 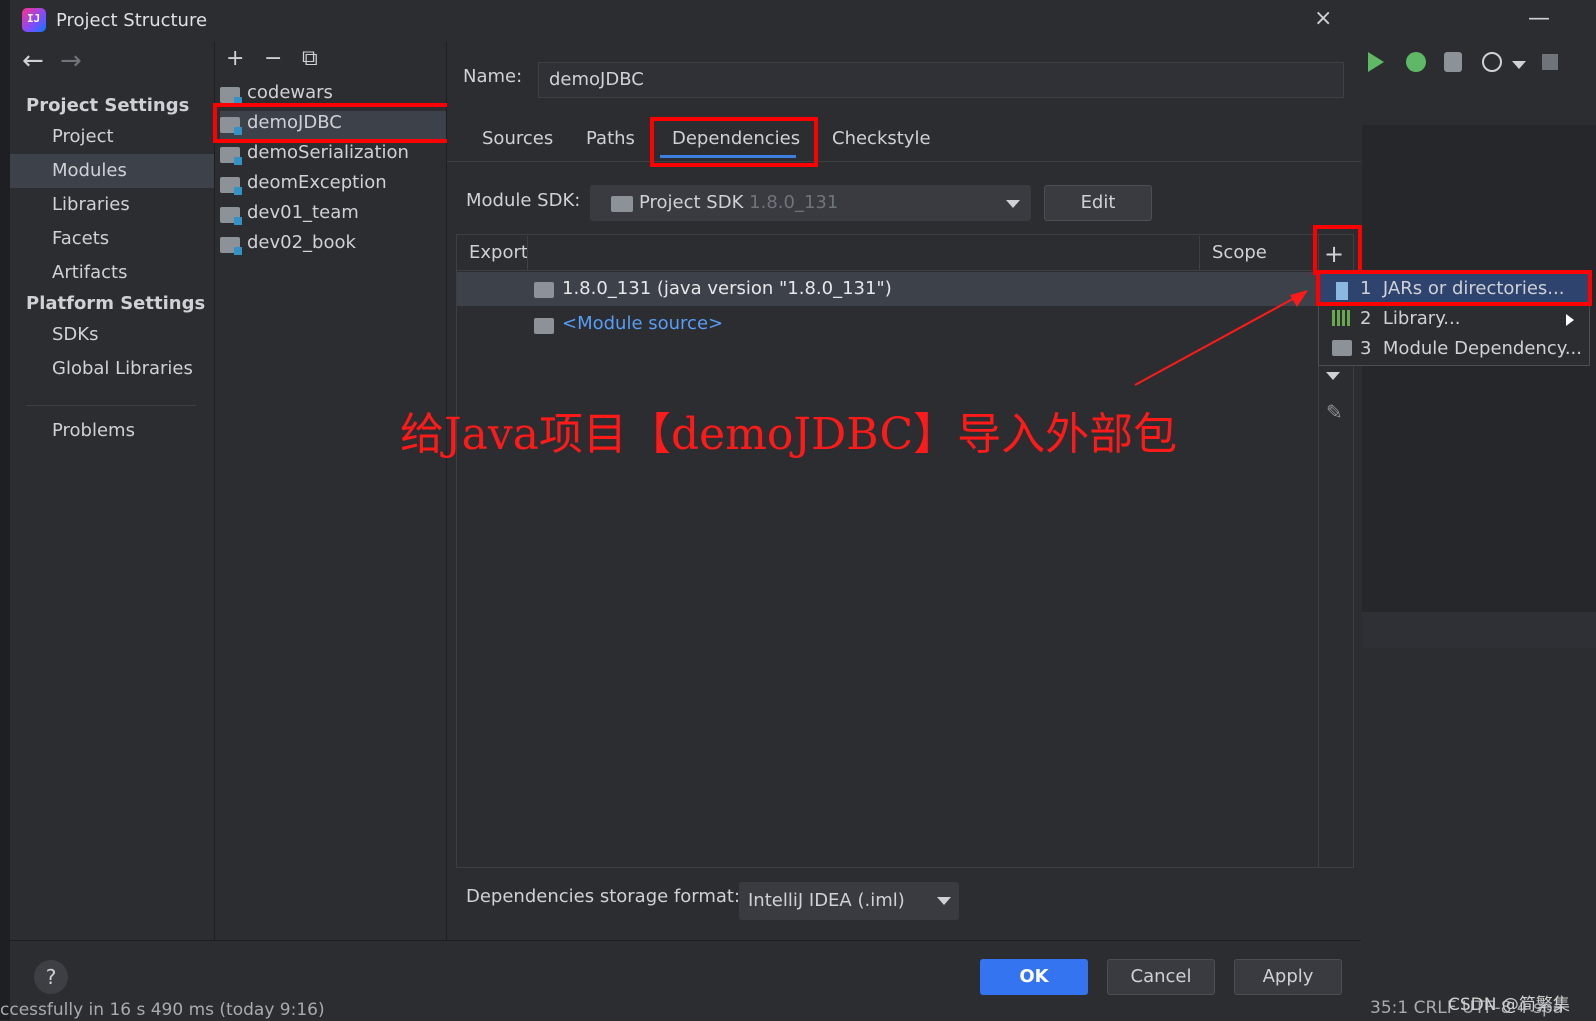 I want to click on ok-button: OK, so click(x=1034, y=977).